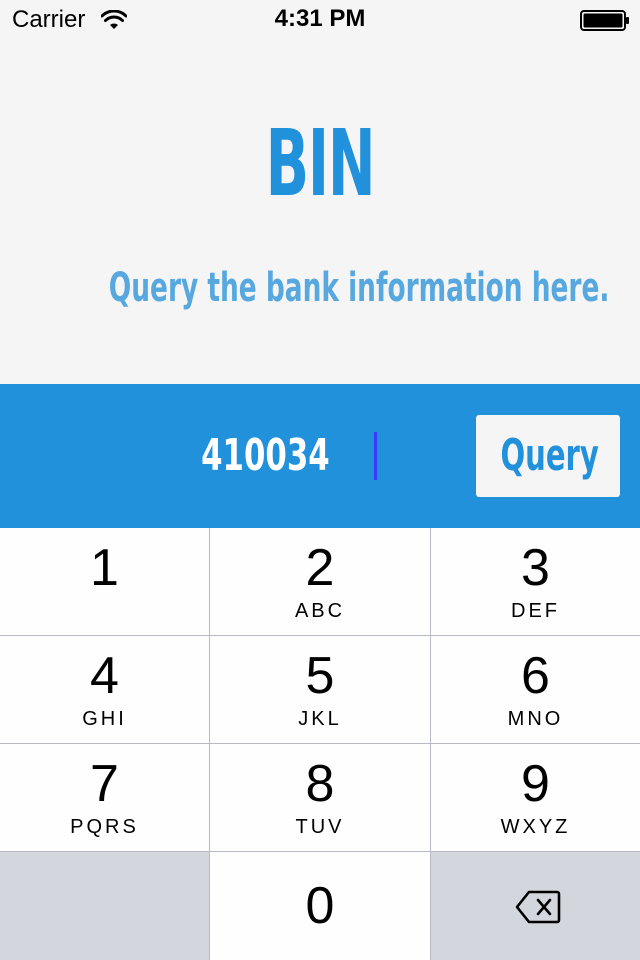  What do you see at coordinates (104, 676) in the screenshot?
I see `key-digit: 4` at bounding box center [104, 676].